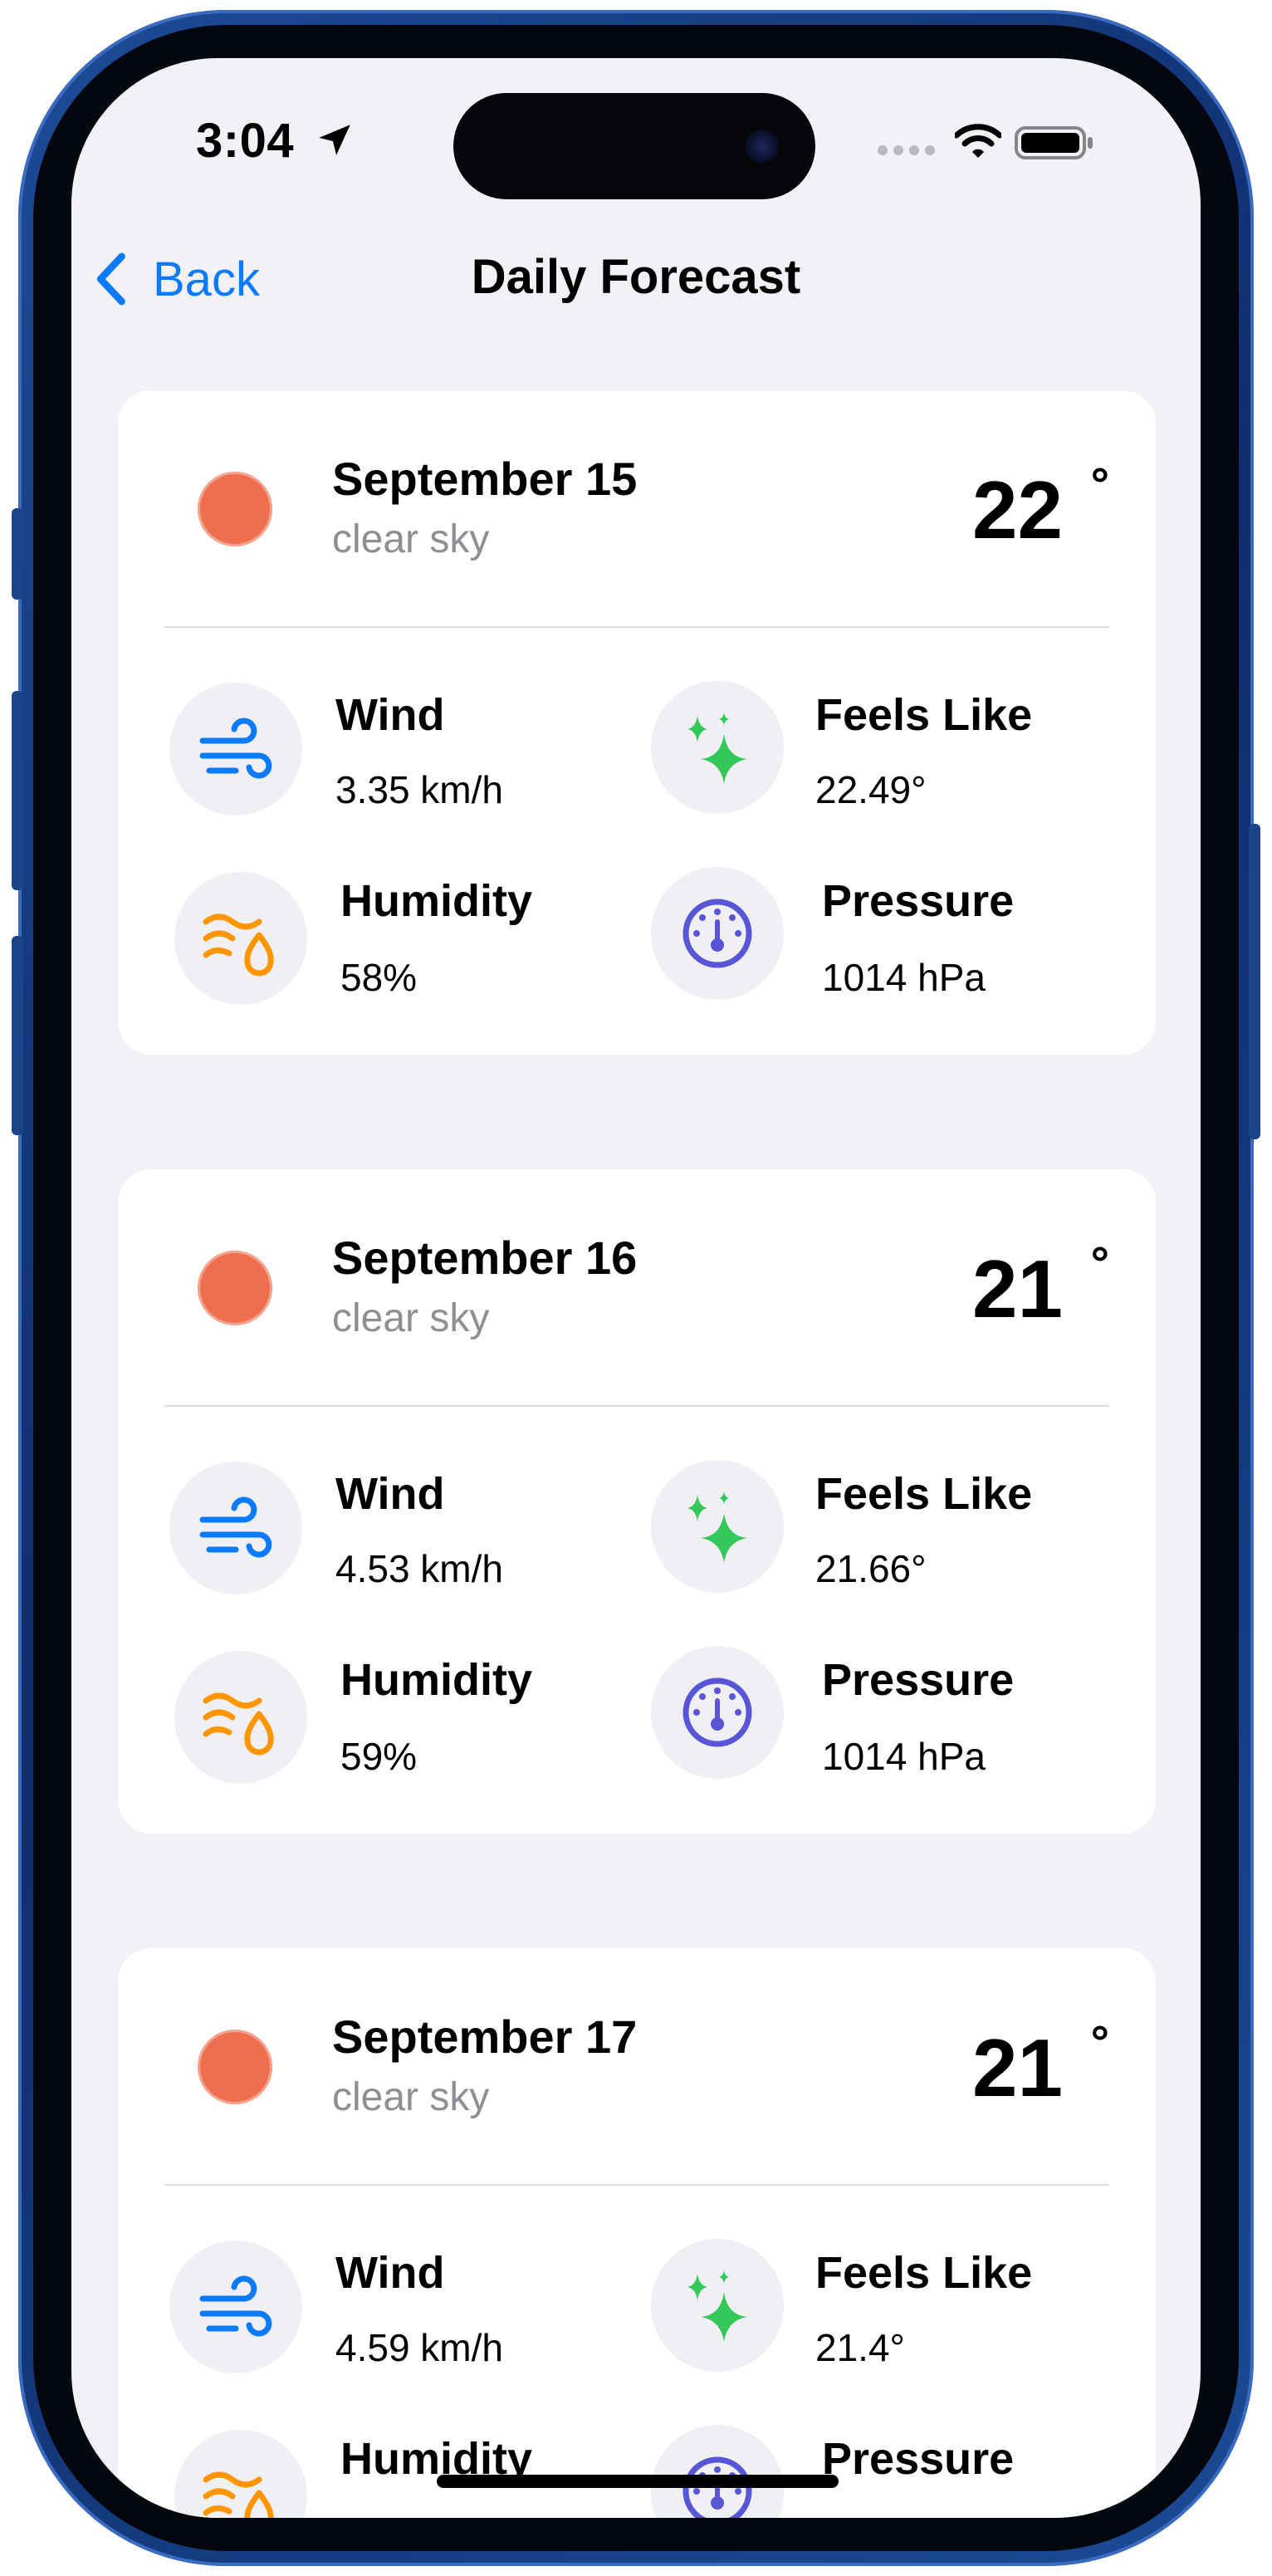 The image size is (1272, 2576). What do you see at coordinates (871, 1569) in the screenshot?
I see `feels-like-value: 21.66°` at bounding box center [871, 1569].